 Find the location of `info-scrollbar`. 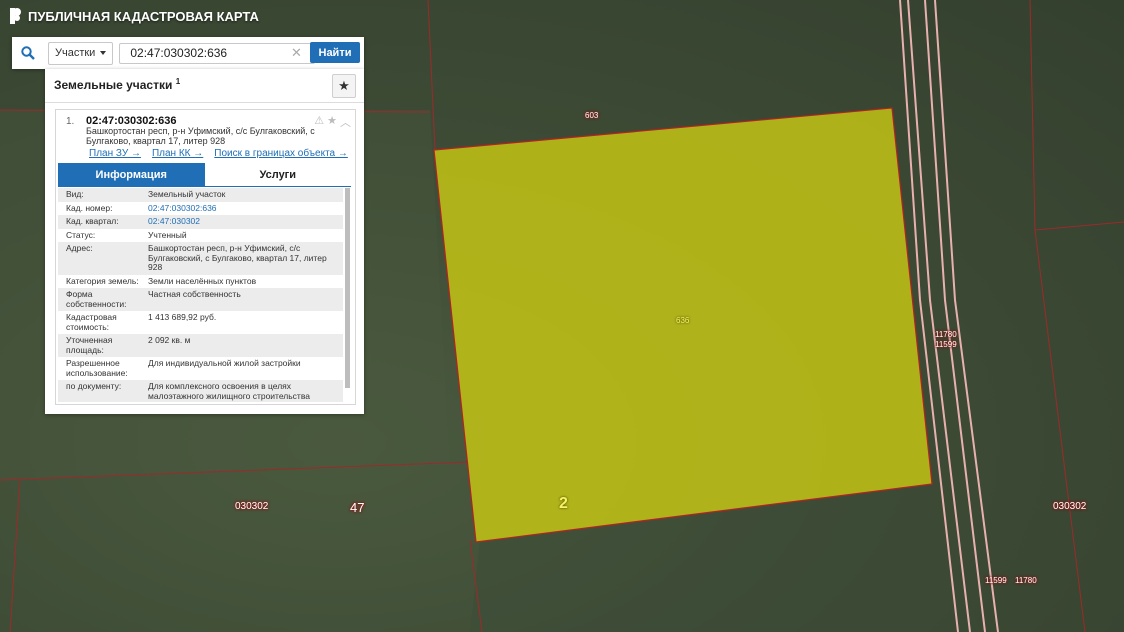

info-scrollbar is located at coordinates (347, 288).